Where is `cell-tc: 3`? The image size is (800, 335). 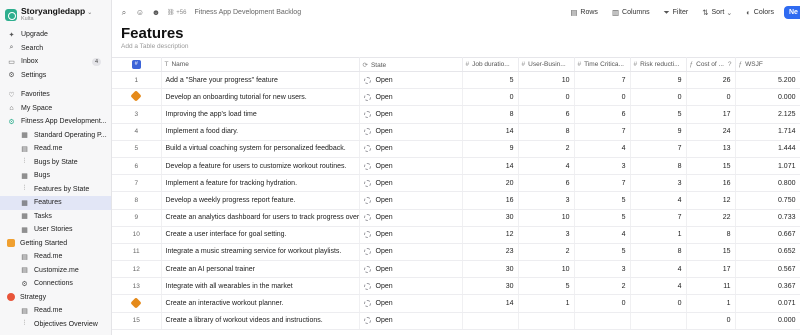 cell-tc: 3 is located at coordinates (602, 166).